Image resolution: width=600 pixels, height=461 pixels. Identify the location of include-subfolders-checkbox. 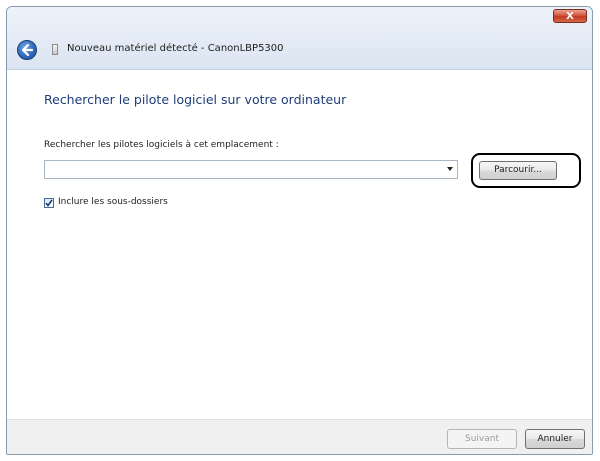
(49, 203).